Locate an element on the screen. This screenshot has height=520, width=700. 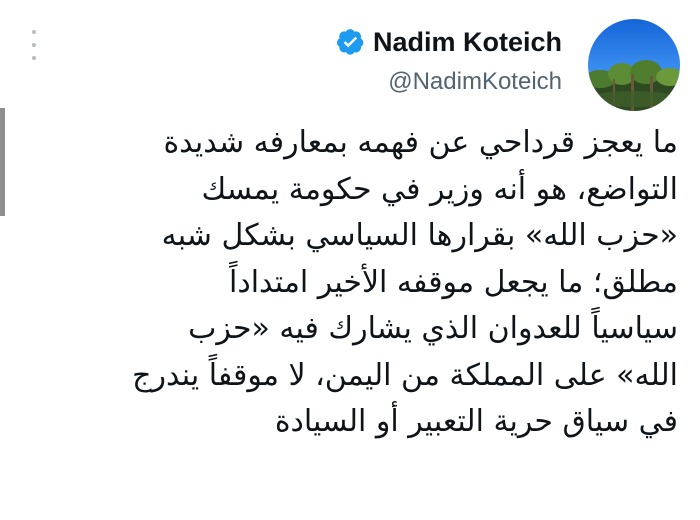
avatar-image is located at coordinates (634, 65).